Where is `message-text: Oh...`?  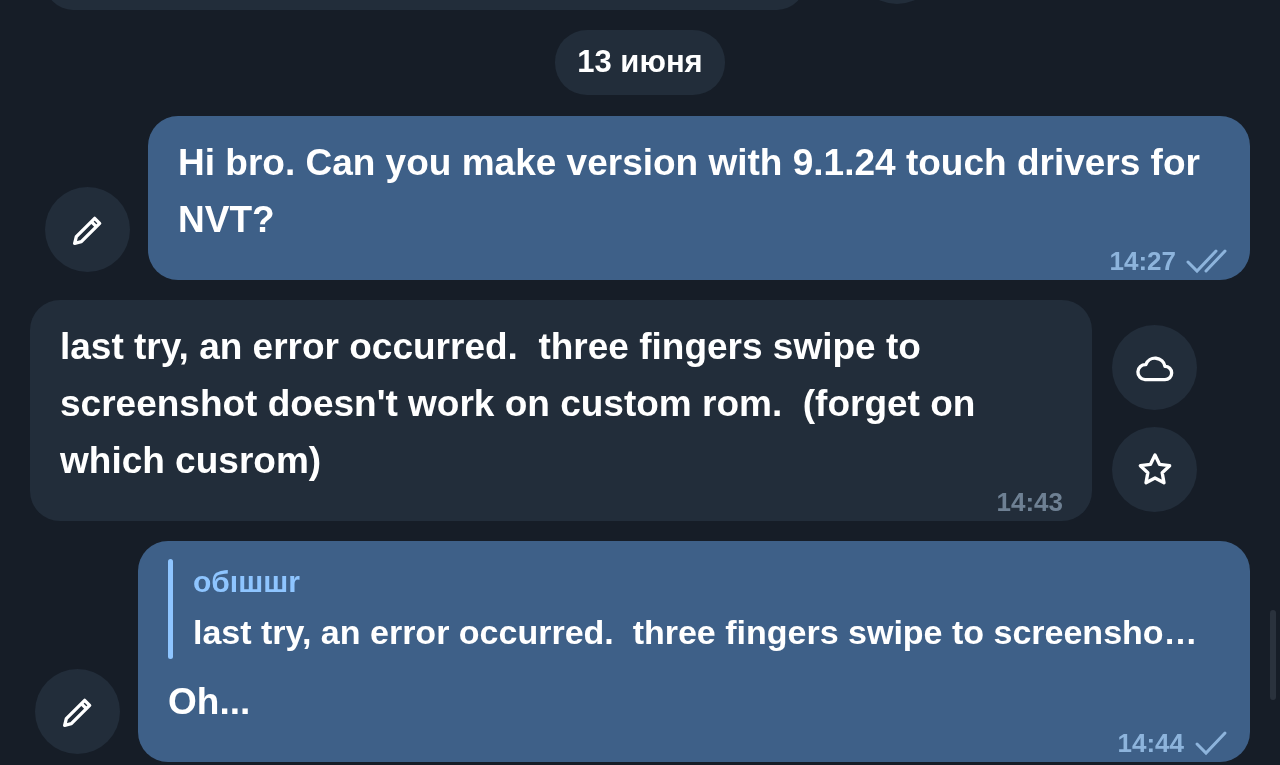 message-text: Oh... is located at coordinates (210, 702).